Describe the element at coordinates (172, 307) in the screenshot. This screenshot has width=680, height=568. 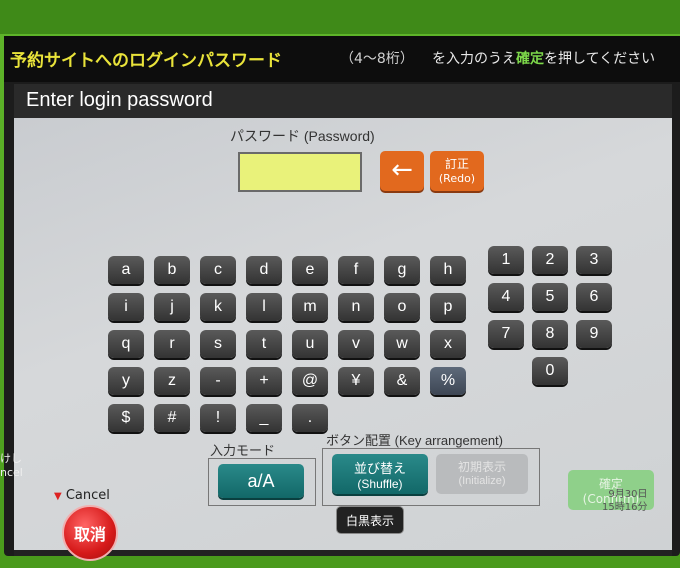
I see `key-j: j` at that location.